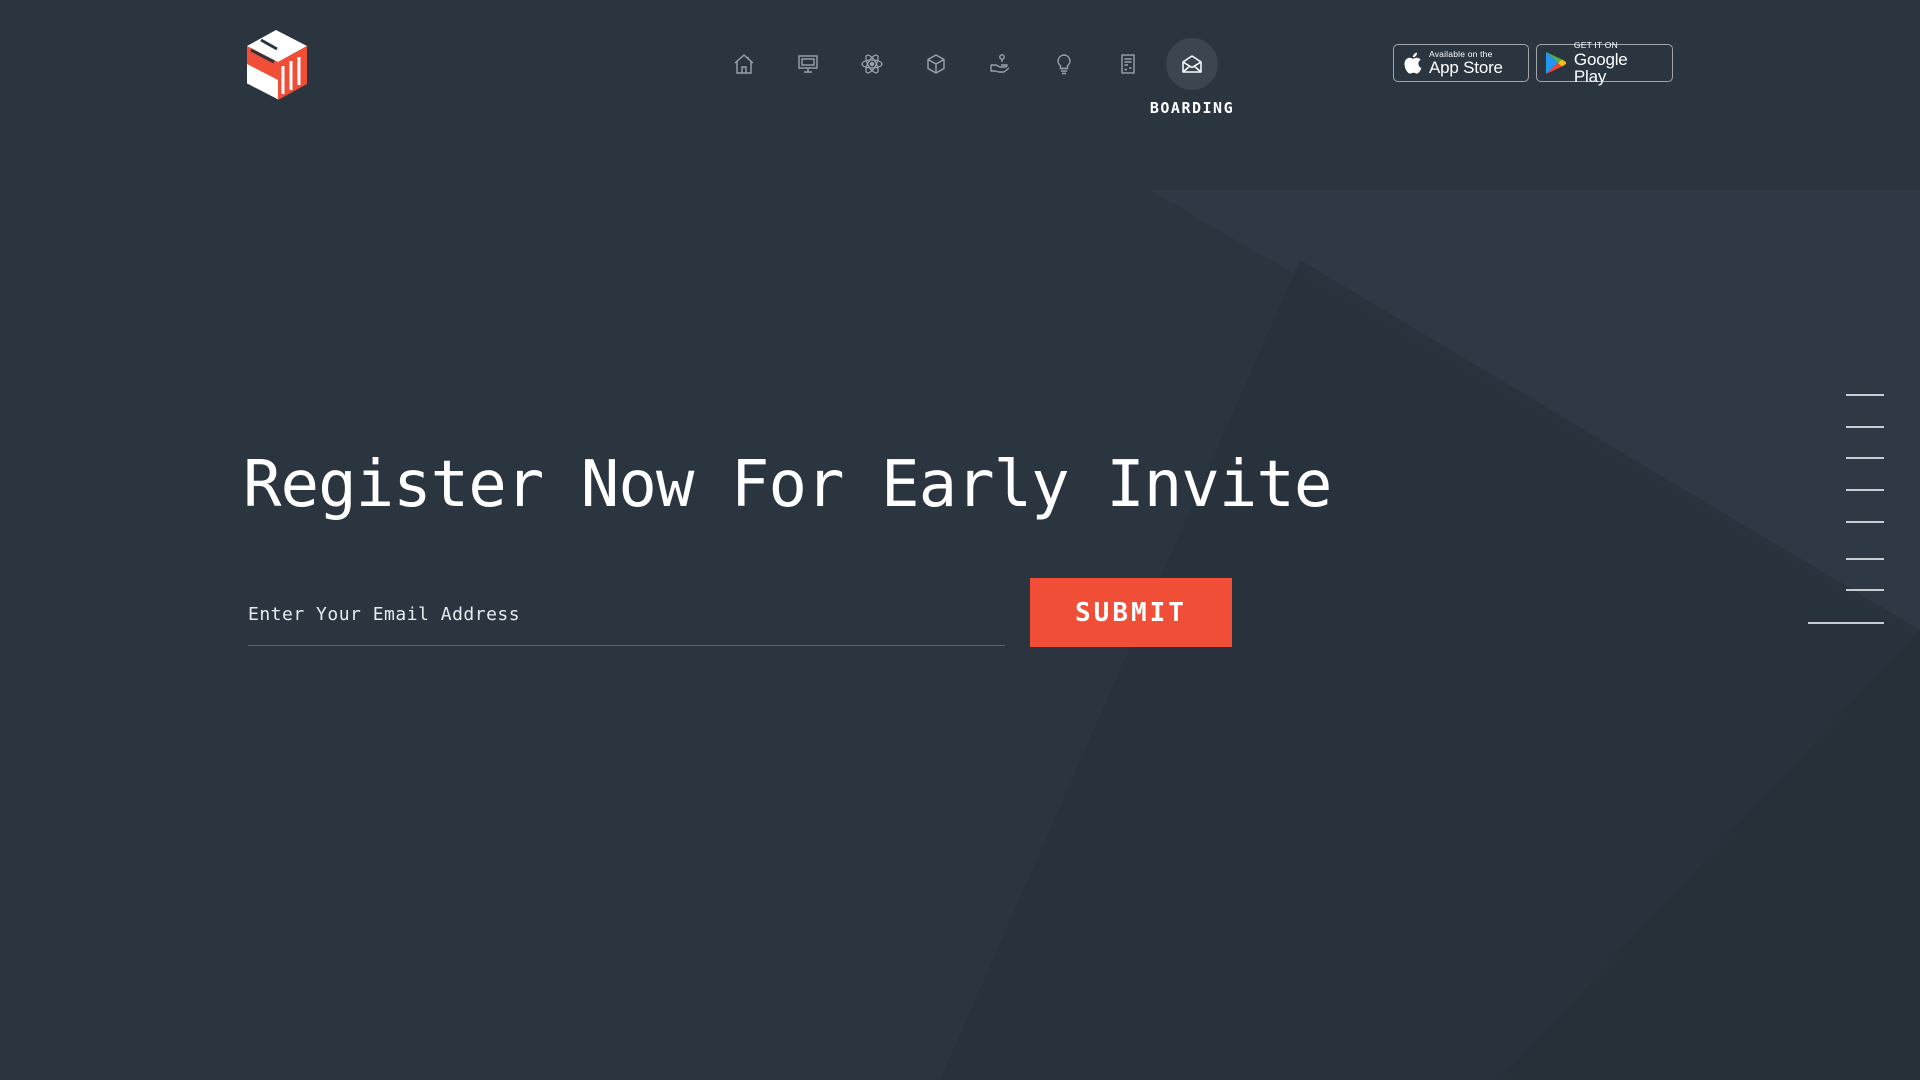  What do you see at coordinates (1461, 53) in the screenshot?
I see `app-store-small-text: Available on the` at bounding box center [1461, 53].